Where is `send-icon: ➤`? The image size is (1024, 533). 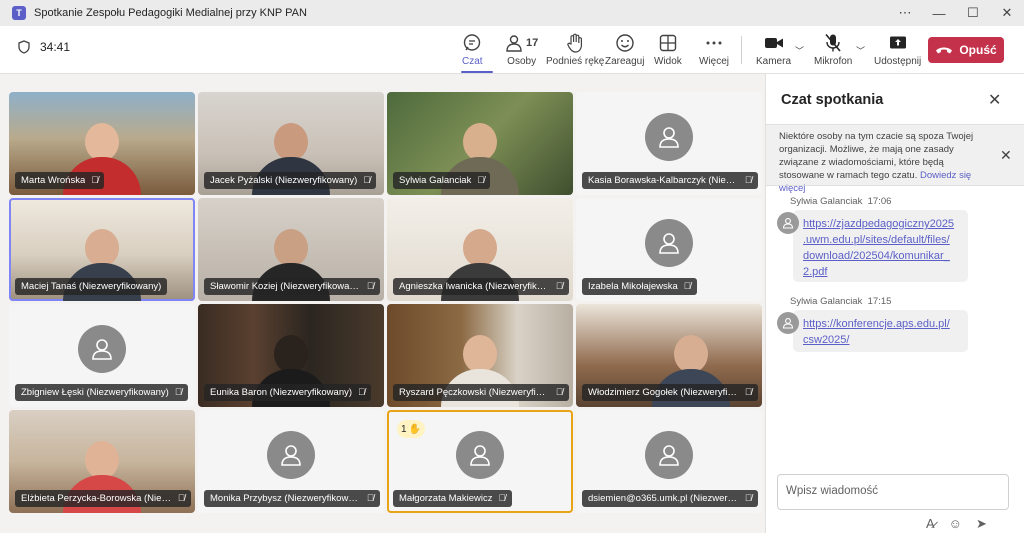
send-icon: ➤ is located at coordinates (981, 524).